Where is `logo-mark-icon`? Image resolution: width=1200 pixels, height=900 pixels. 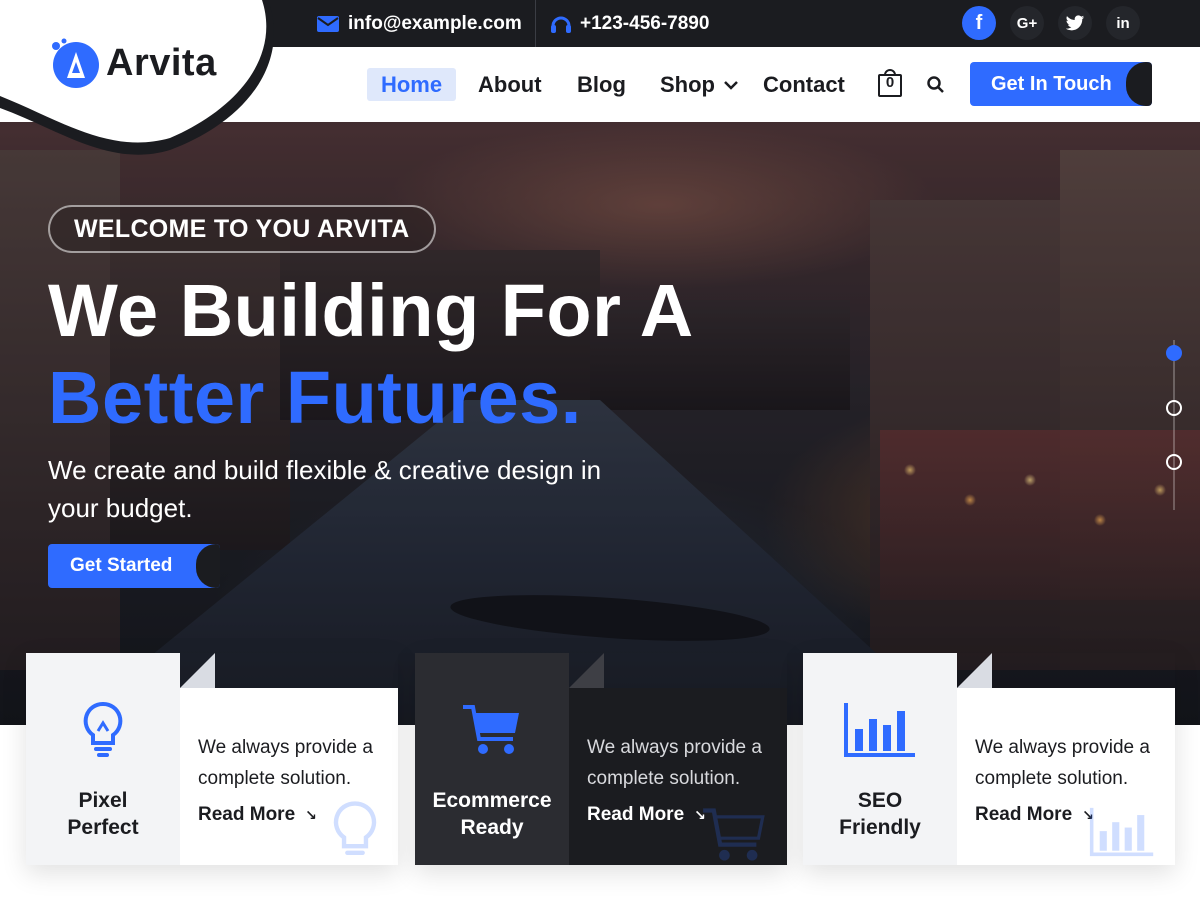
logo-mark-icon is located at coordinates (75, 63).